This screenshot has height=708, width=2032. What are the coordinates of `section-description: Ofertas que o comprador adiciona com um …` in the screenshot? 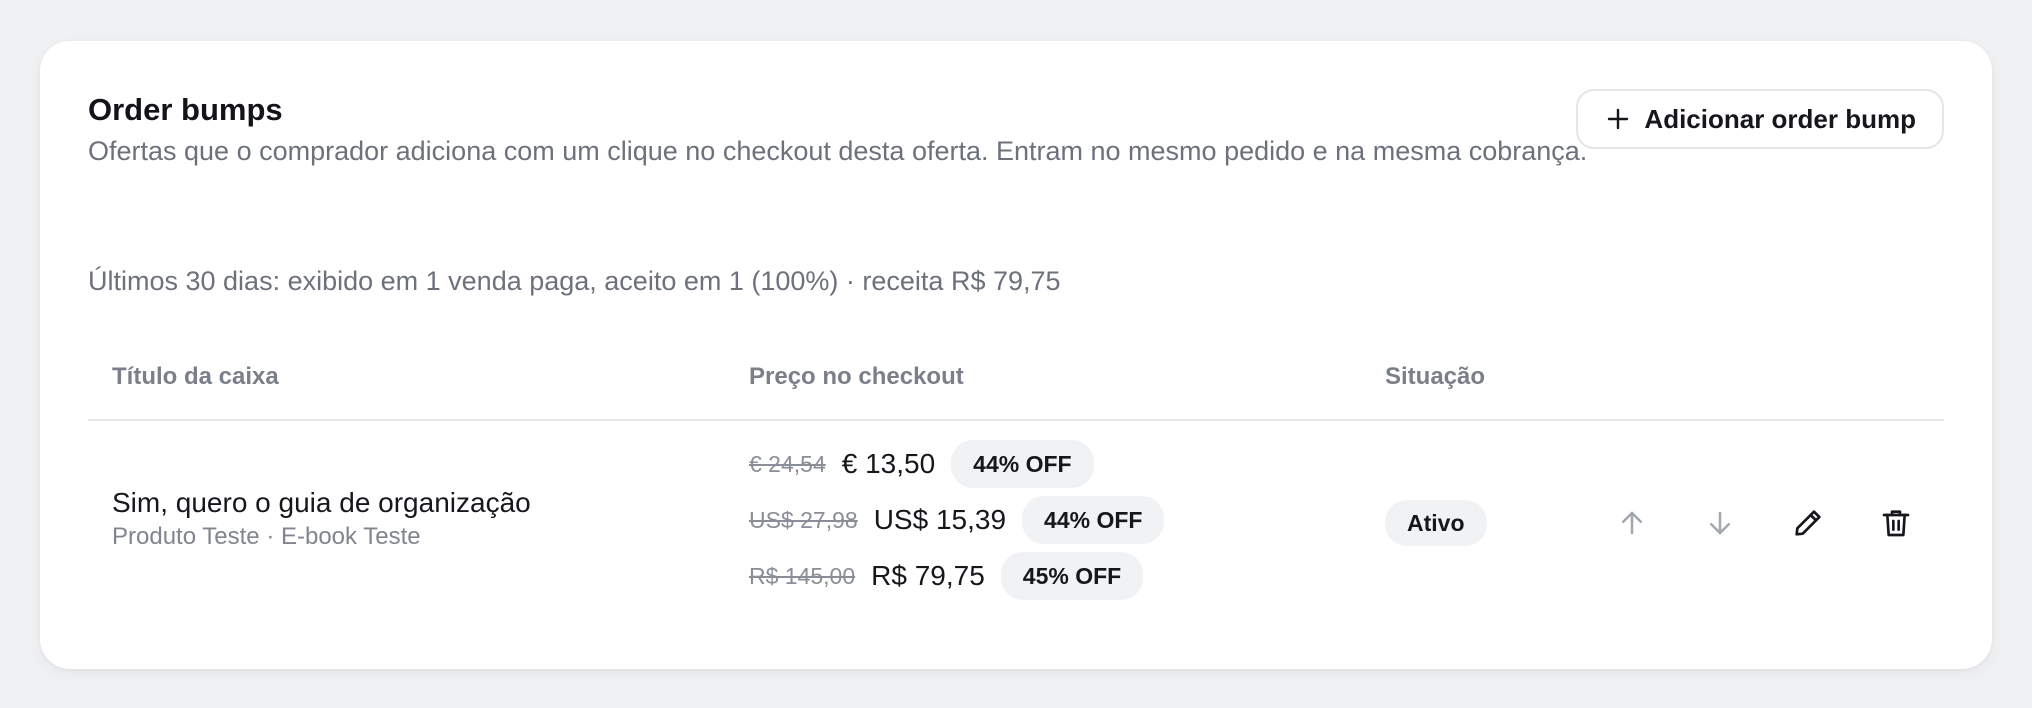 It's located at (838, 151).